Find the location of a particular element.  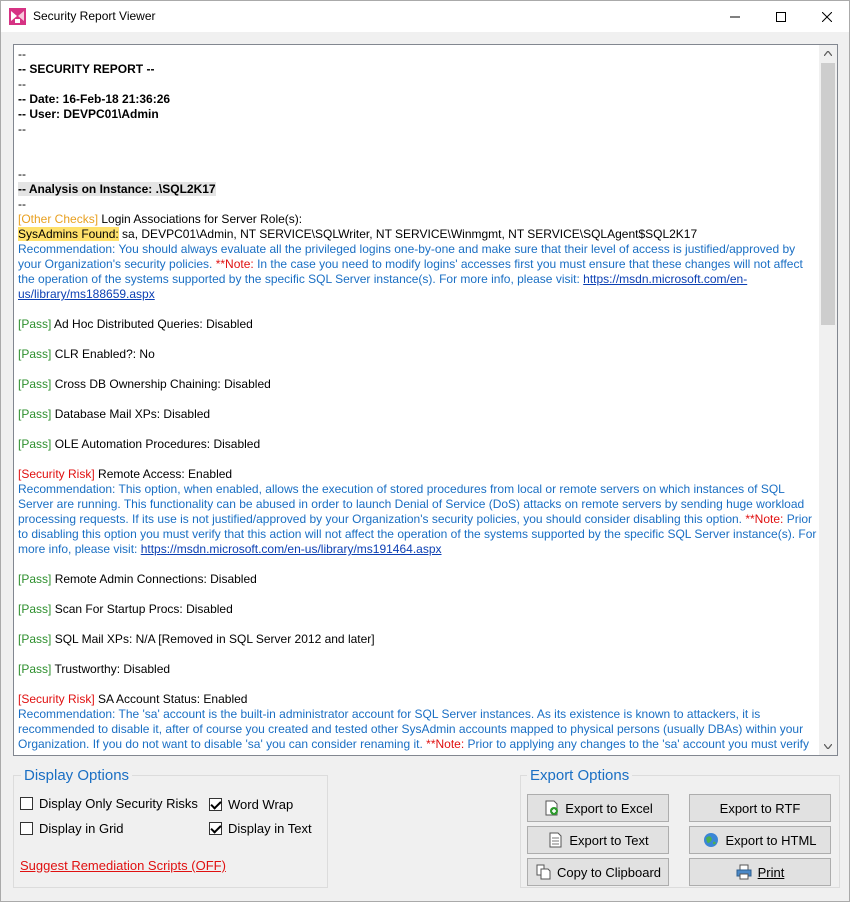

print-button: Print is located at coordinates (760, 872).